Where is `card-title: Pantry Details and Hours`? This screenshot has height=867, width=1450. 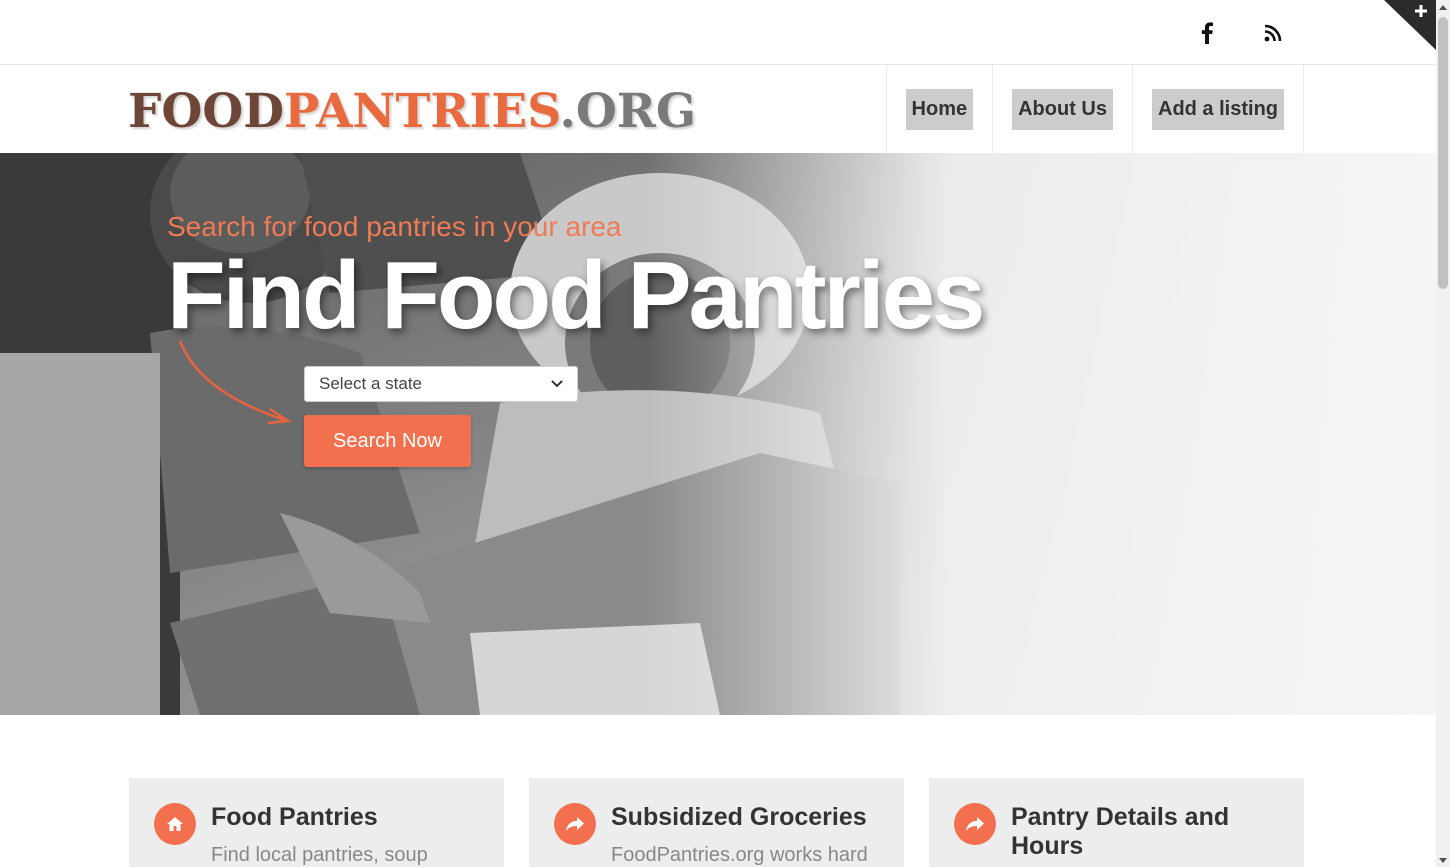
card-title: Pantry Details and Hours is located at coordinates (1120, 831).